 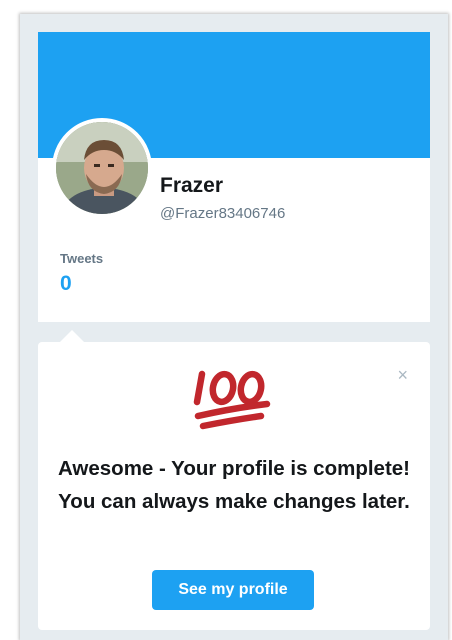 What do you see at coordinates (233, 590) in the screenshot?
I see `see-my-profile-button: See my profile` at bounding box center [233, 590].